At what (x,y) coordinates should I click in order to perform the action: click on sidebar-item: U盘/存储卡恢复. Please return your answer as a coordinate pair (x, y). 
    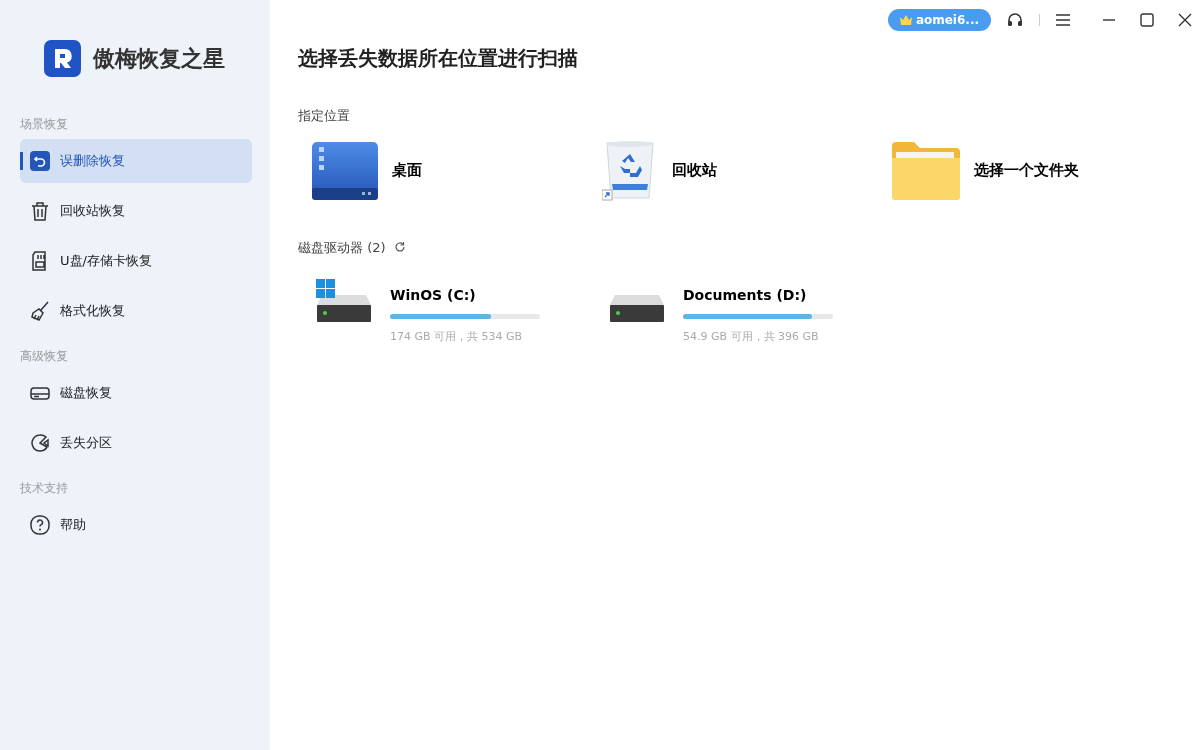
    Looking at the image, I should click on (136, 261).